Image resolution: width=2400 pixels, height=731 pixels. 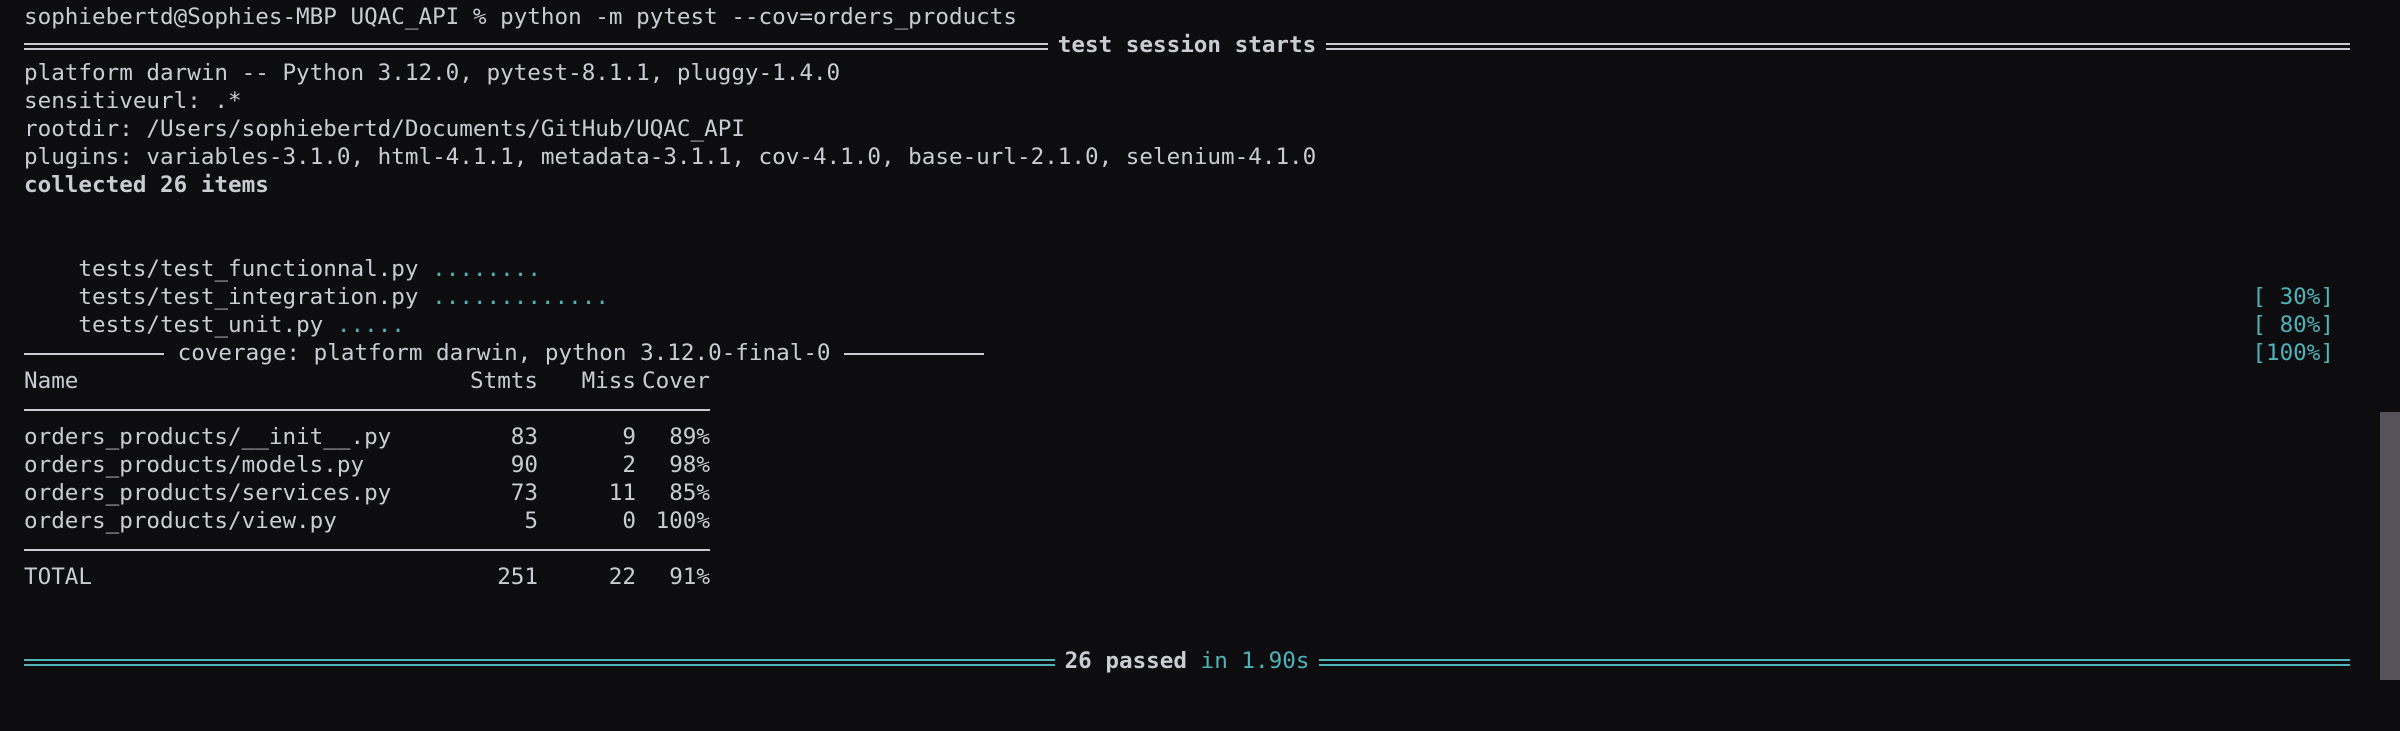 I want to click on row-miss: 9, so click(x=629, y=437).